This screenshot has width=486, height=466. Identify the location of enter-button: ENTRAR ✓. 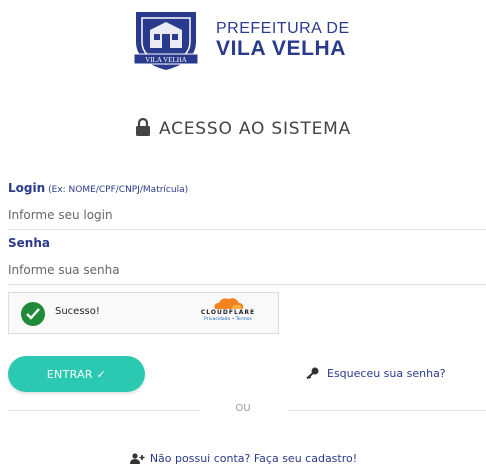
(76, 374).